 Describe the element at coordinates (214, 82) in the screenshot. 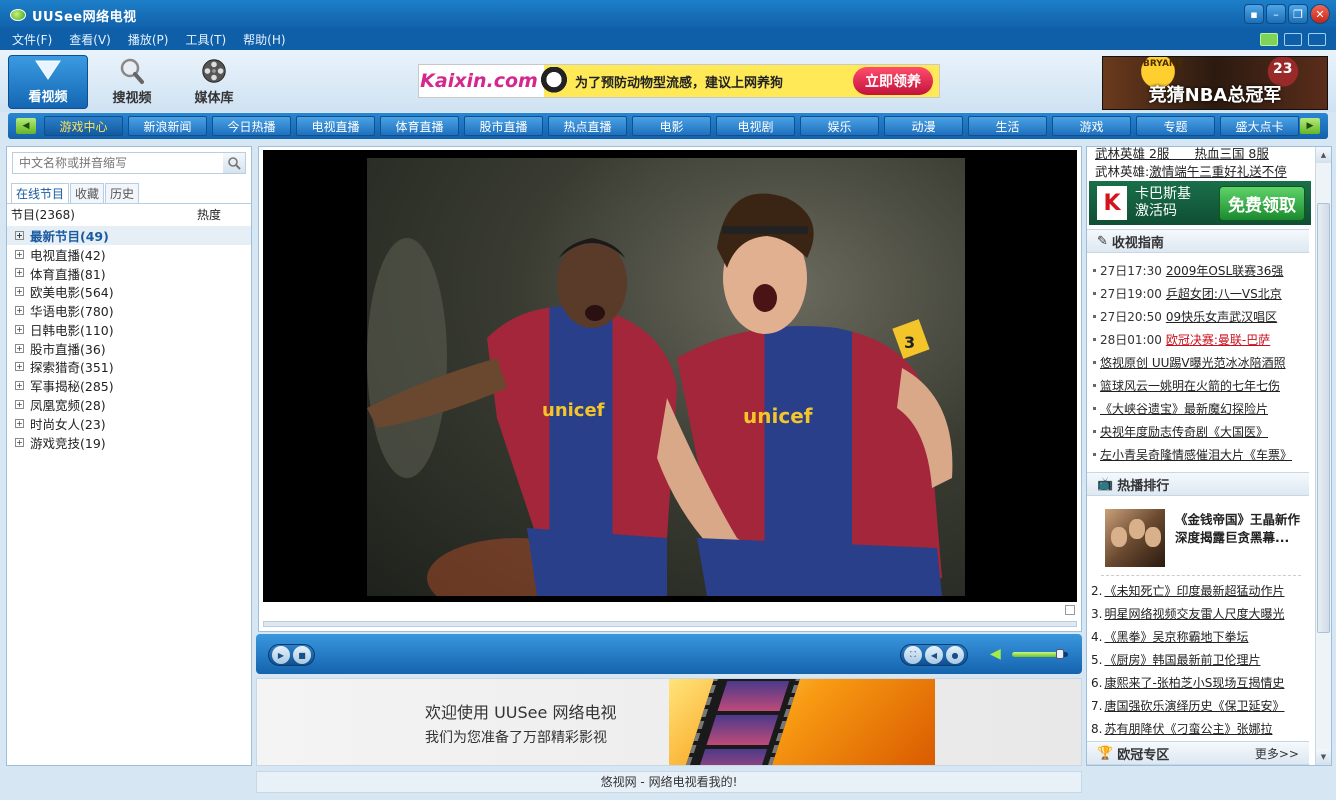

I see `media-library-button: 媒体库` at that location.